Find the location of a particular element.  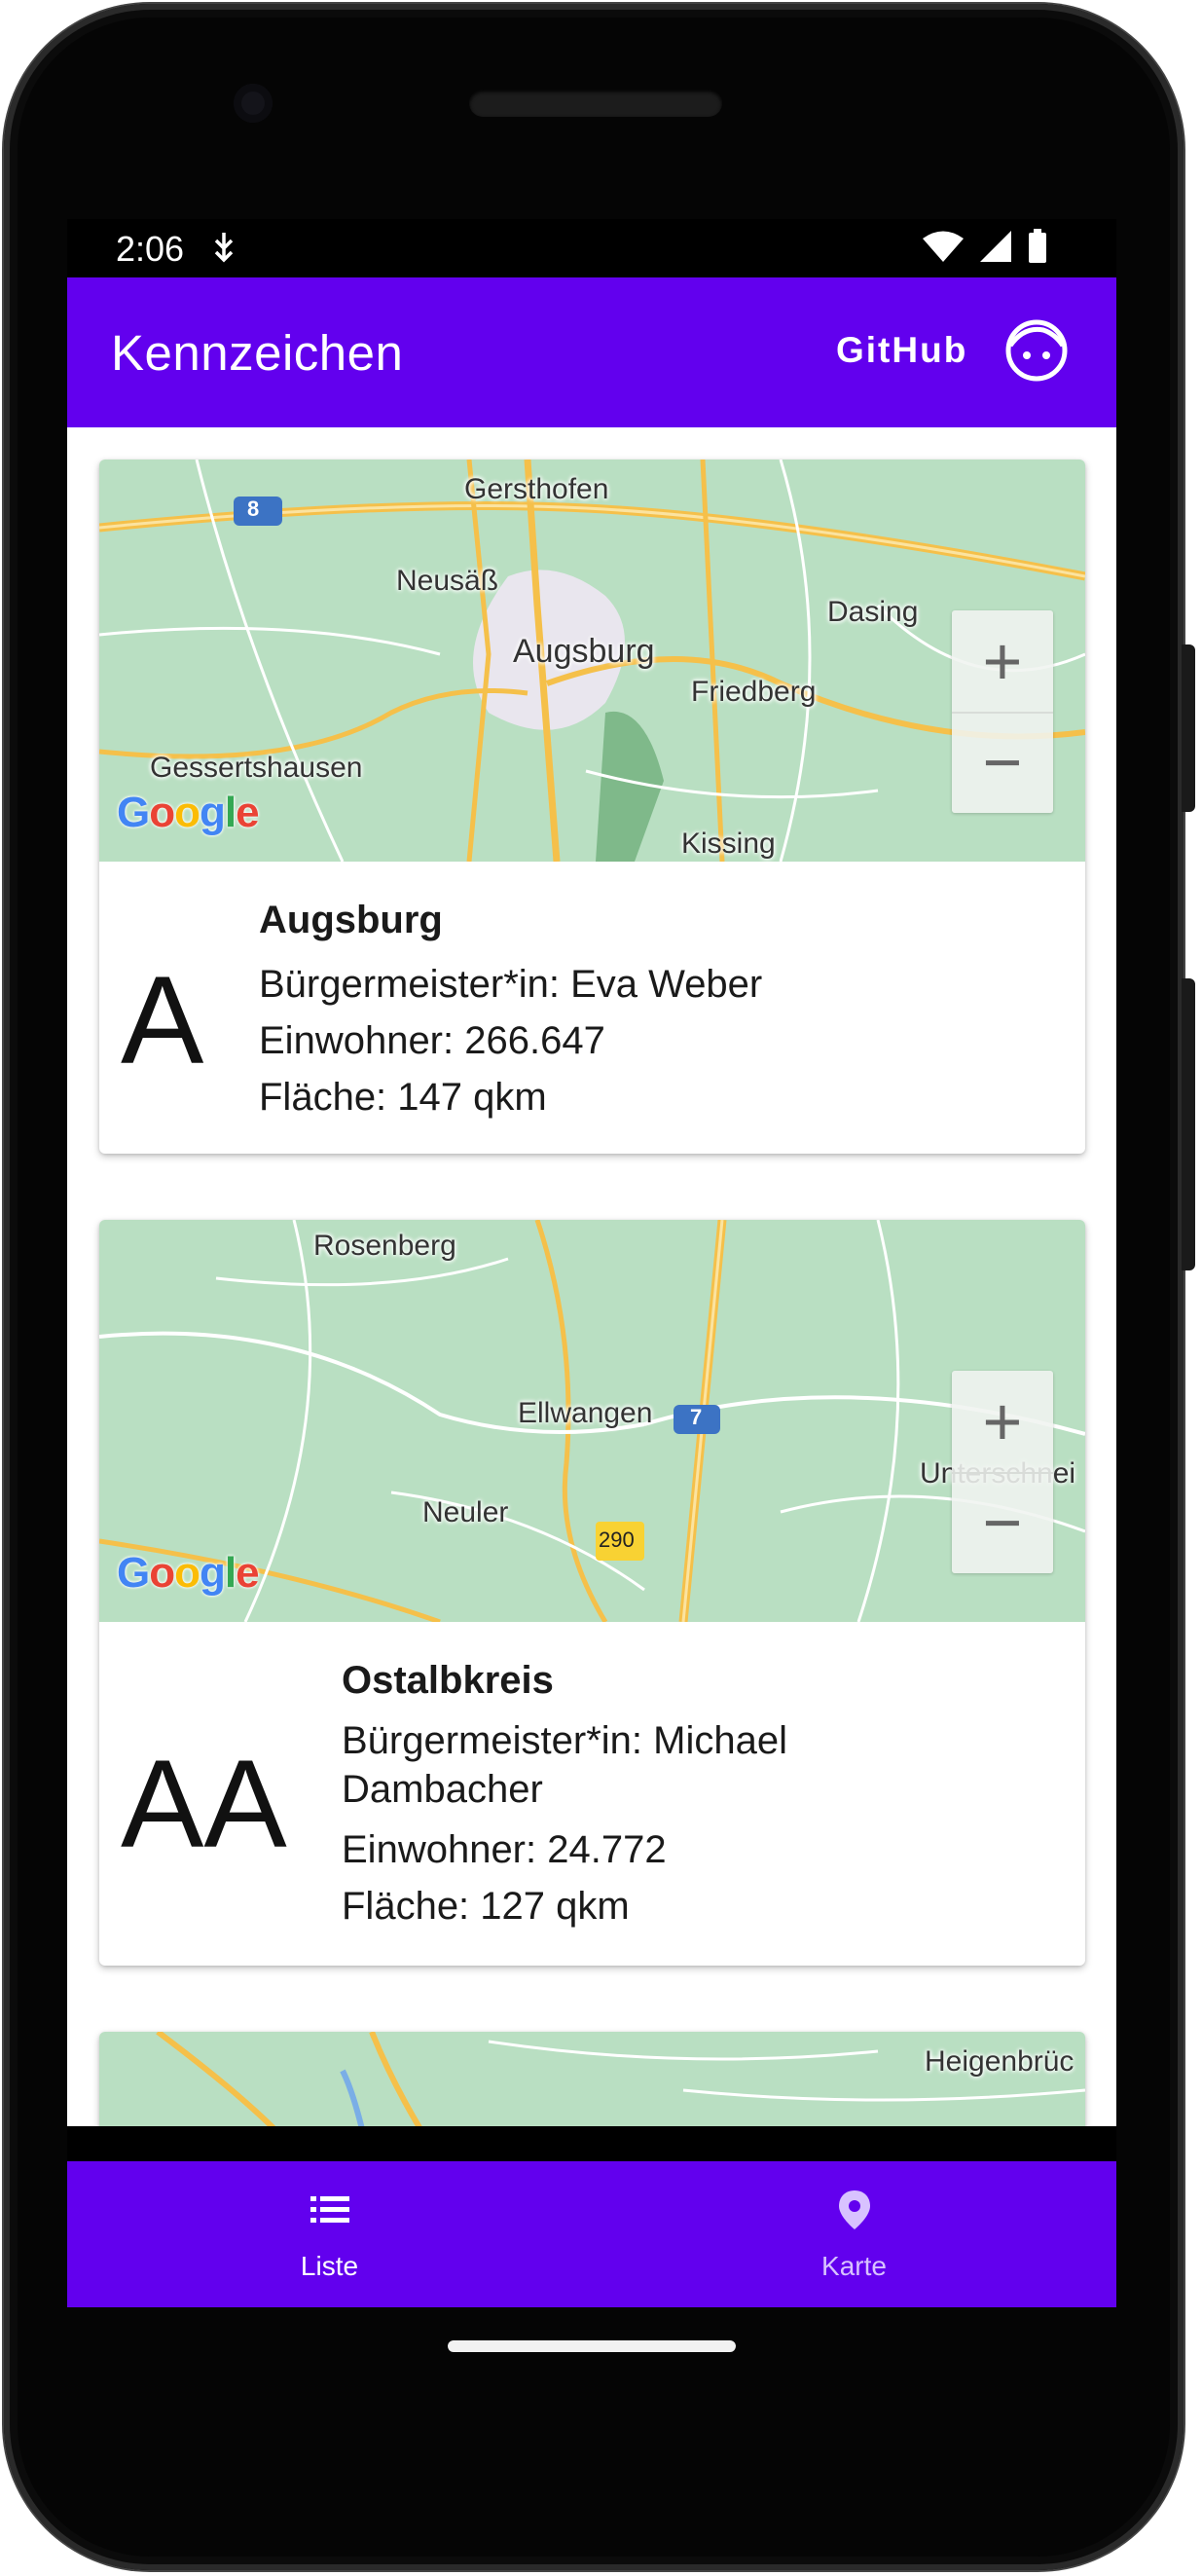

plate-code: AA is located at coordinates (204, 1804).